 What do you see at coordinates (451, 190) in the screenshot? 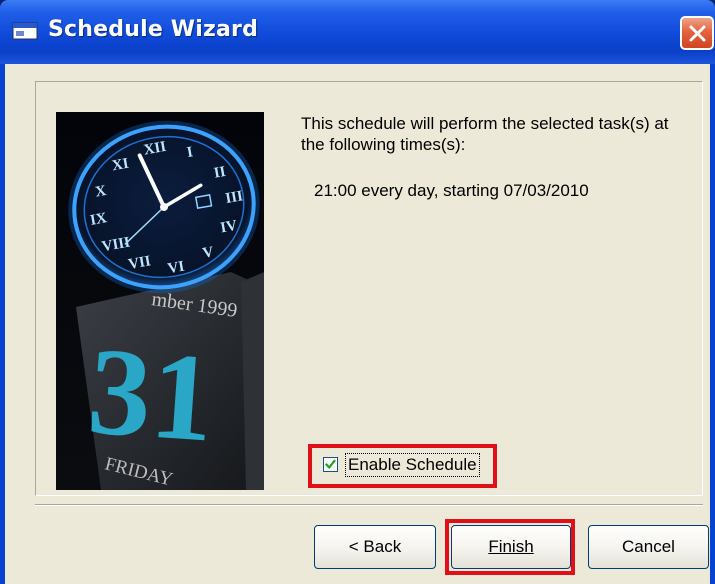
I see `schedule-time-text: 21:00 every day, starting 07/03/2010` at bounding box center [451, 190].